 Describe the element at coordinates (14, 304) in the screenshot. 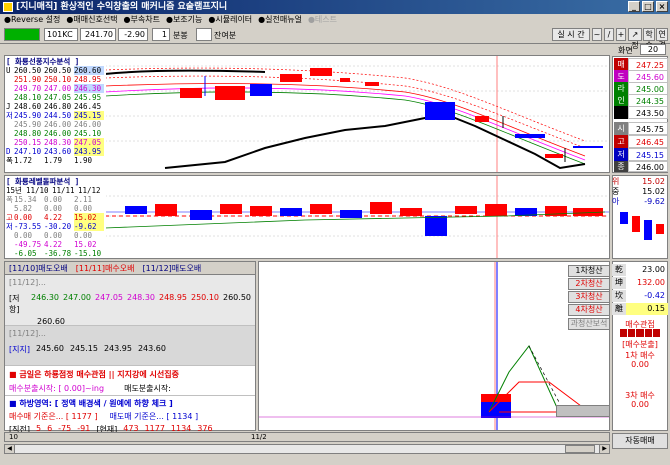

I see `resist-label: [저항]` at that location.